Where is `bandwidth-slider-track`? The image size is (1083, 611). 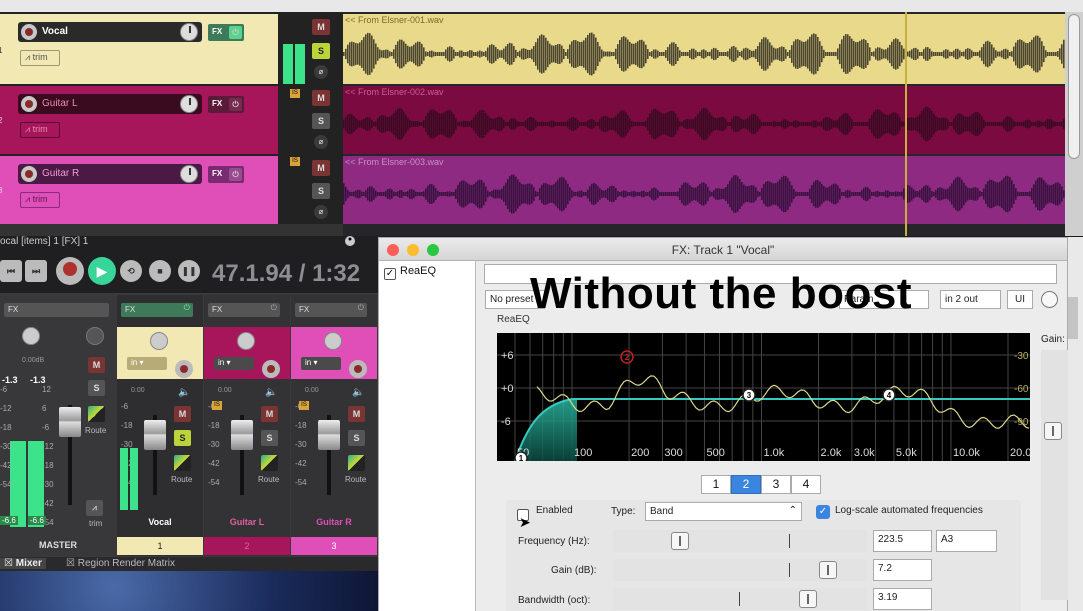
bandwidth-slider-track is located at coordinates (740, 599).